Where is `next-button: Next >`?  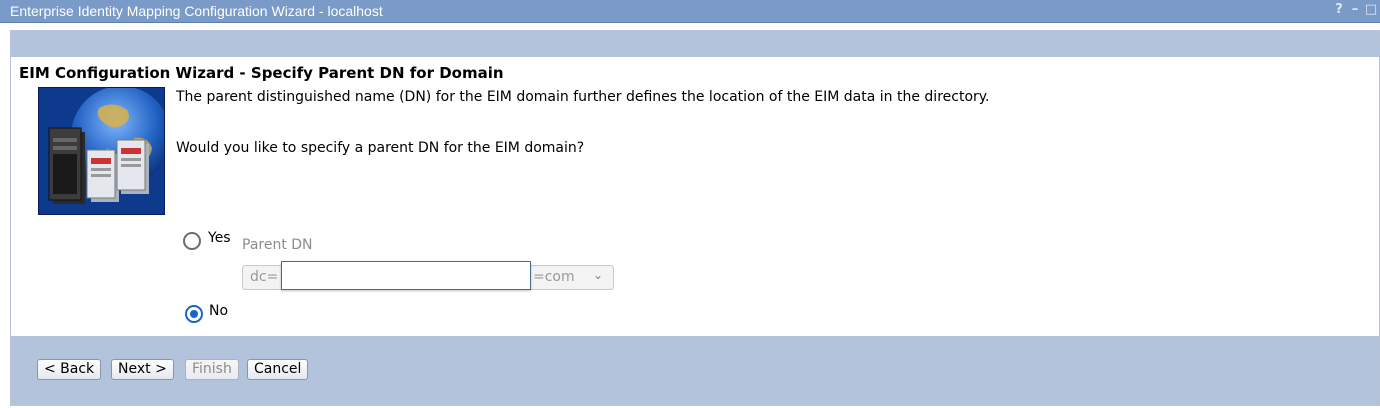
next-button: Next > is located at coordinates (142, 369).